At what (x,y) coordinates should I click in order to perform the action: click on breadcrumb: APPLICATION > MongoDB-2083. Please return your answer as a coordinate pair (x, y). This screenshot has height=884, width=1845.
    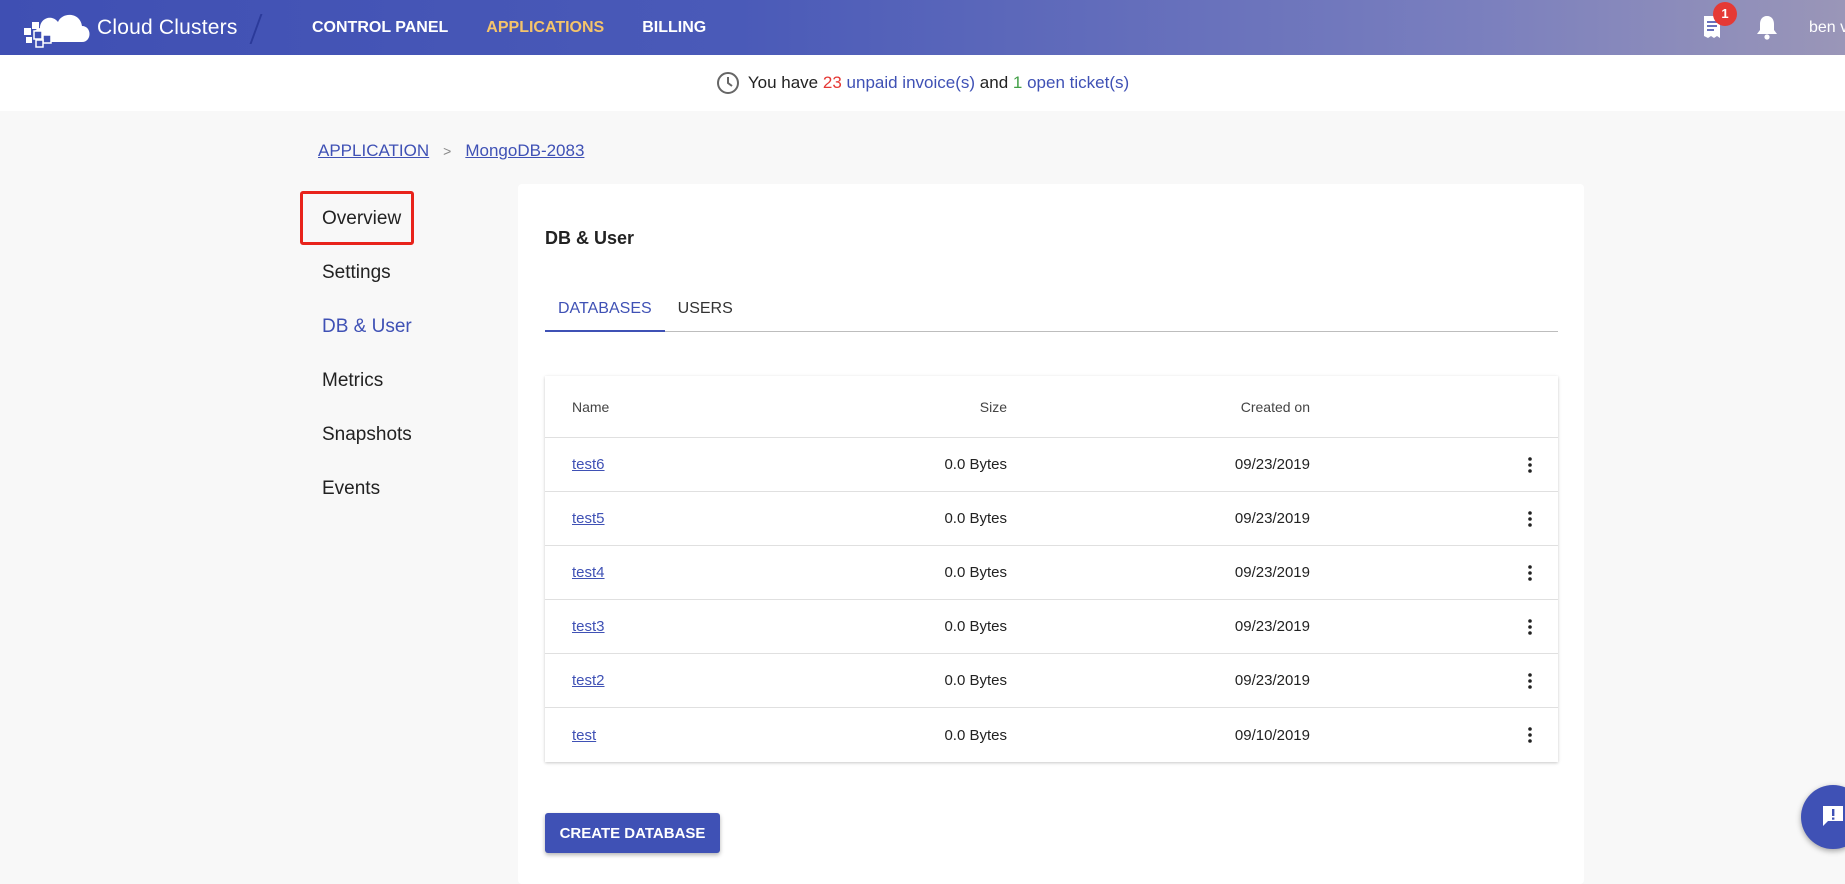
    Looking at the image, I should click on (451, 151).